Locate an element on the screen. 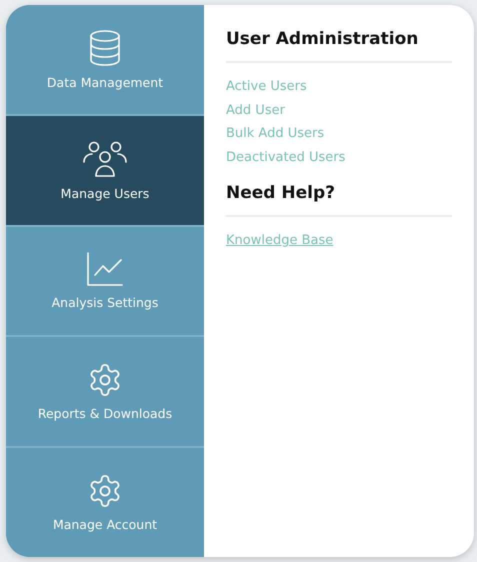  nav-item: Manage Account is located at coordinates (105, 501).